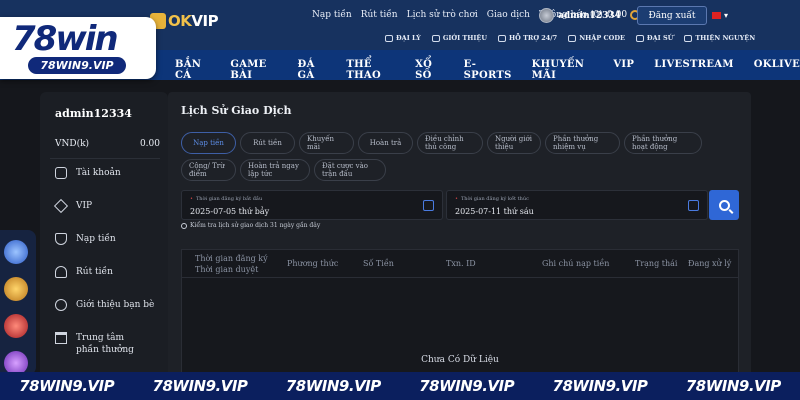 The height and width of the screenshot is (400, 800). Describe the element at coordinates (226, 199) in the screenshot. I see `start-date-label: Thời gian đăng ký bắt đầu` at that location.